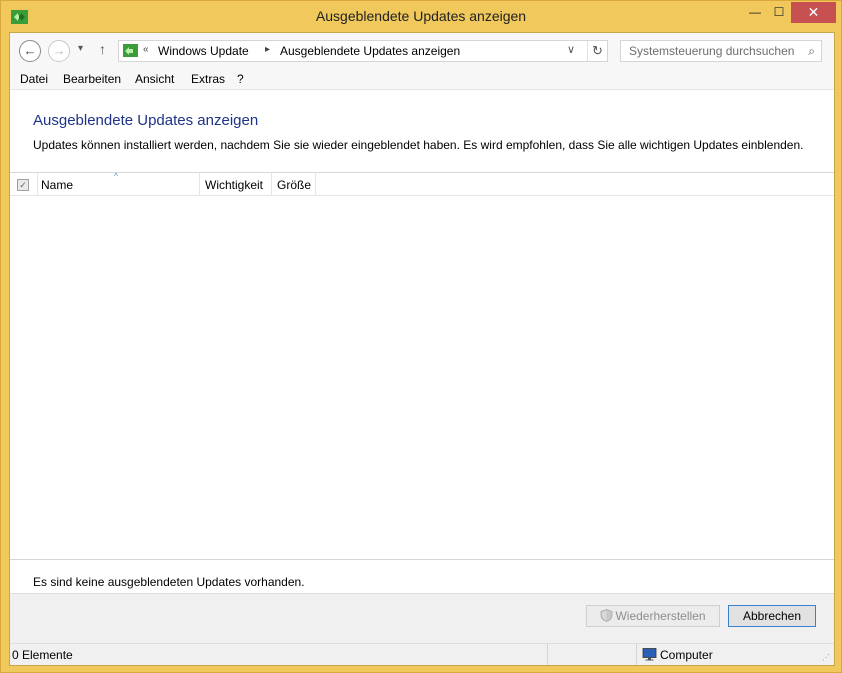  What do you see at coordinates (234, 185) in the screenshot?
I see `column-header-importance: Wichtigkeit` at bounding box center [234, 185].